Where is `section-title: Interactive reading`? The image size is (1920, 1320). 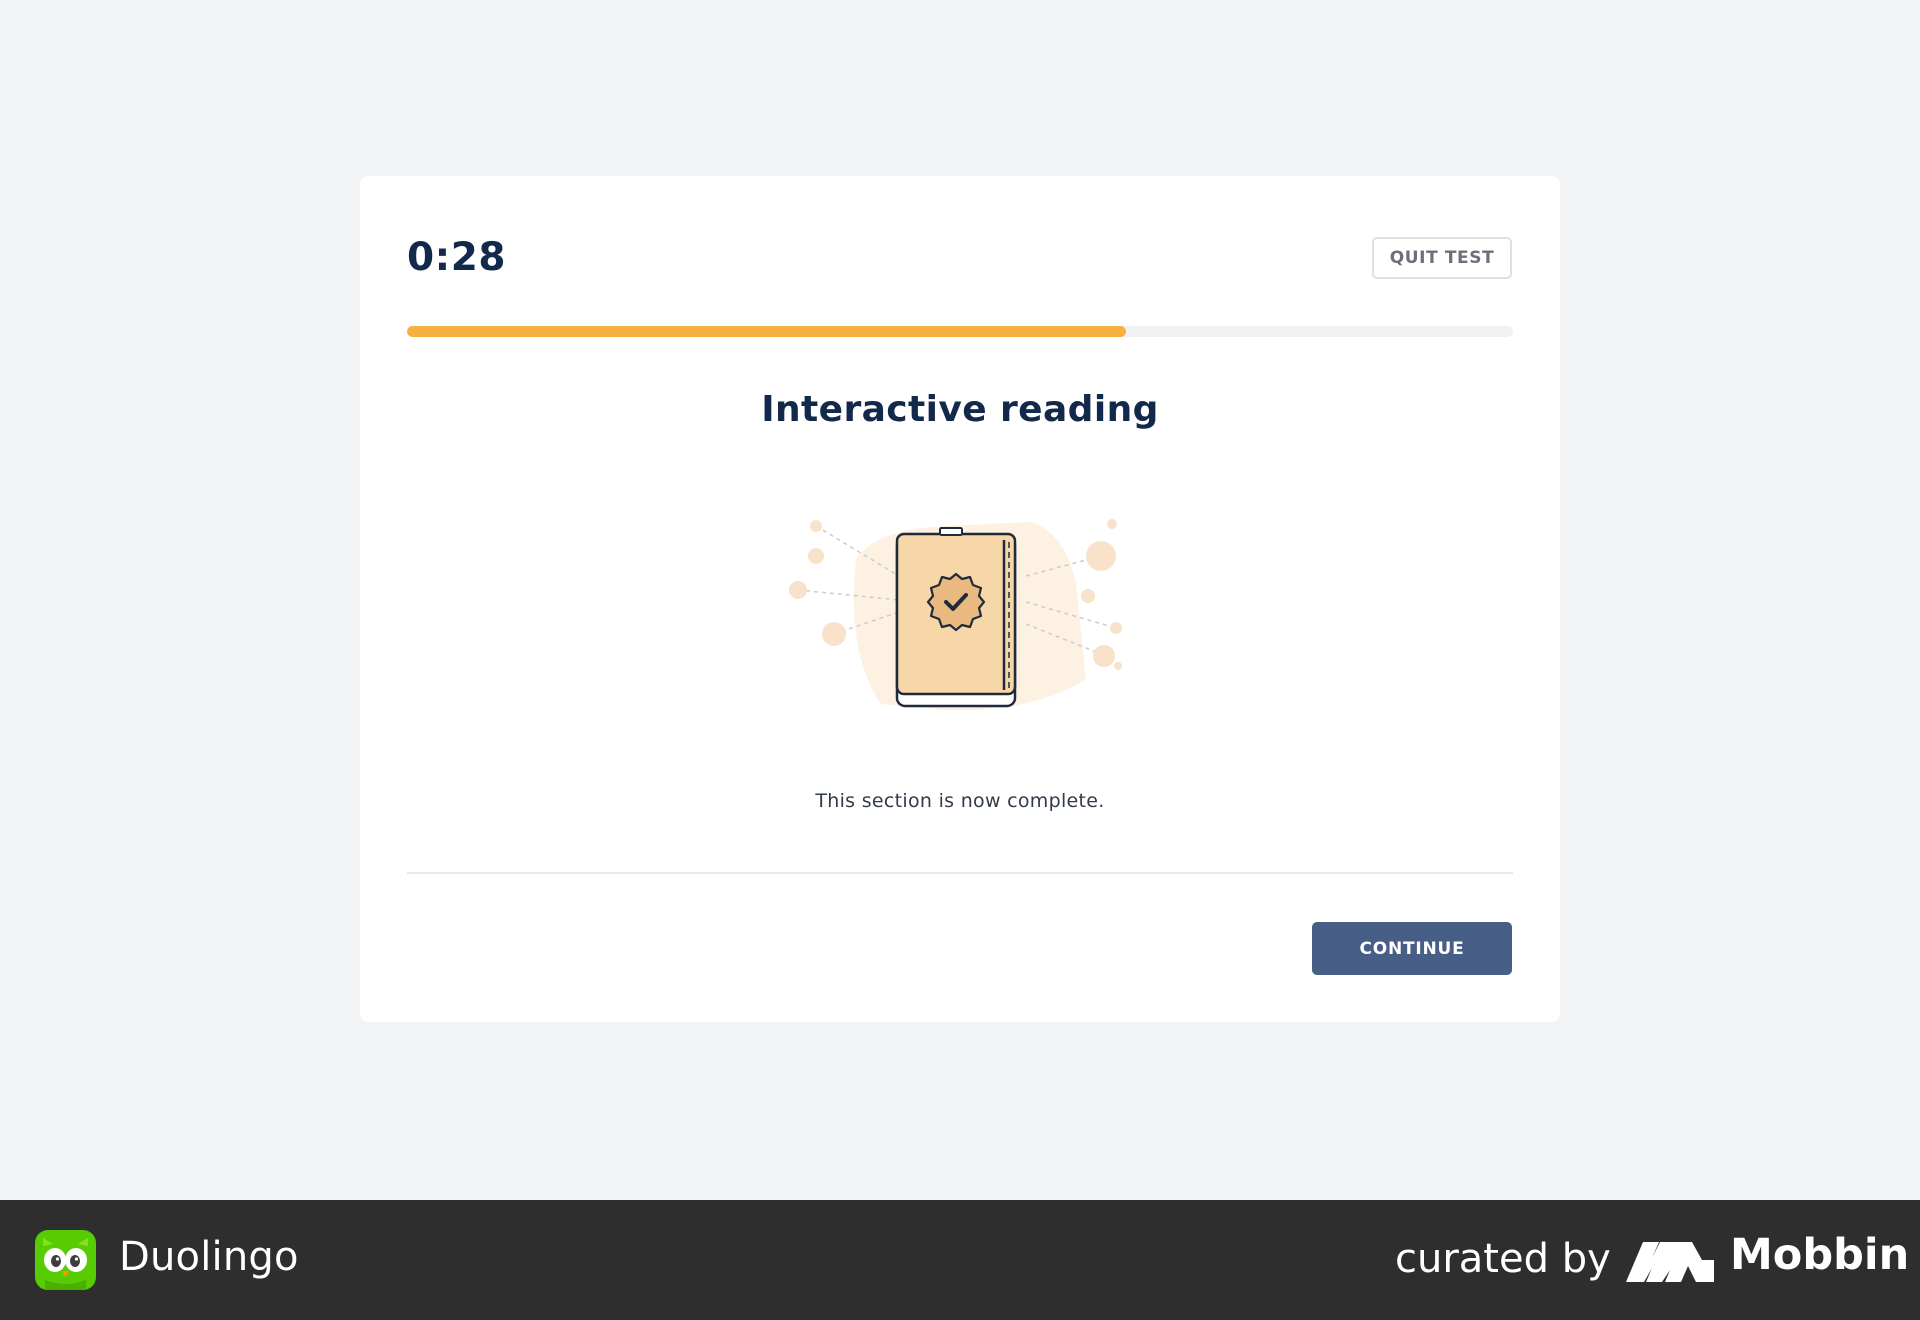
section-title: Interactive reading is located at coordinates (960, 409).